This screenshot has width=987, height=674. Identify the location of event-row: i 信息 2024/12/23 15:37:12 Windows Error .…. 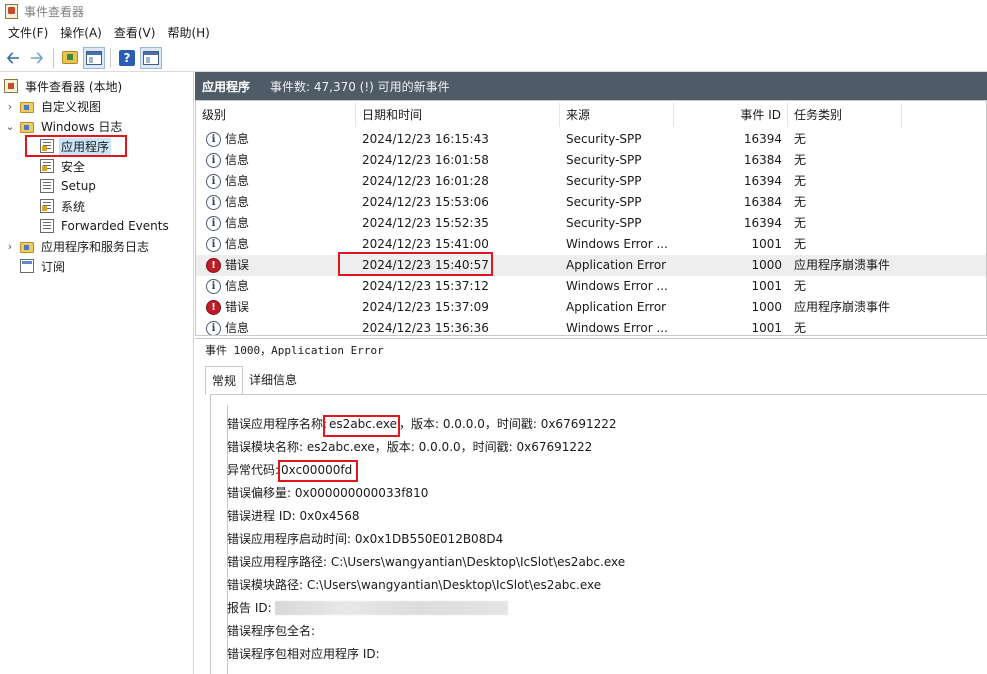
(591, 286).